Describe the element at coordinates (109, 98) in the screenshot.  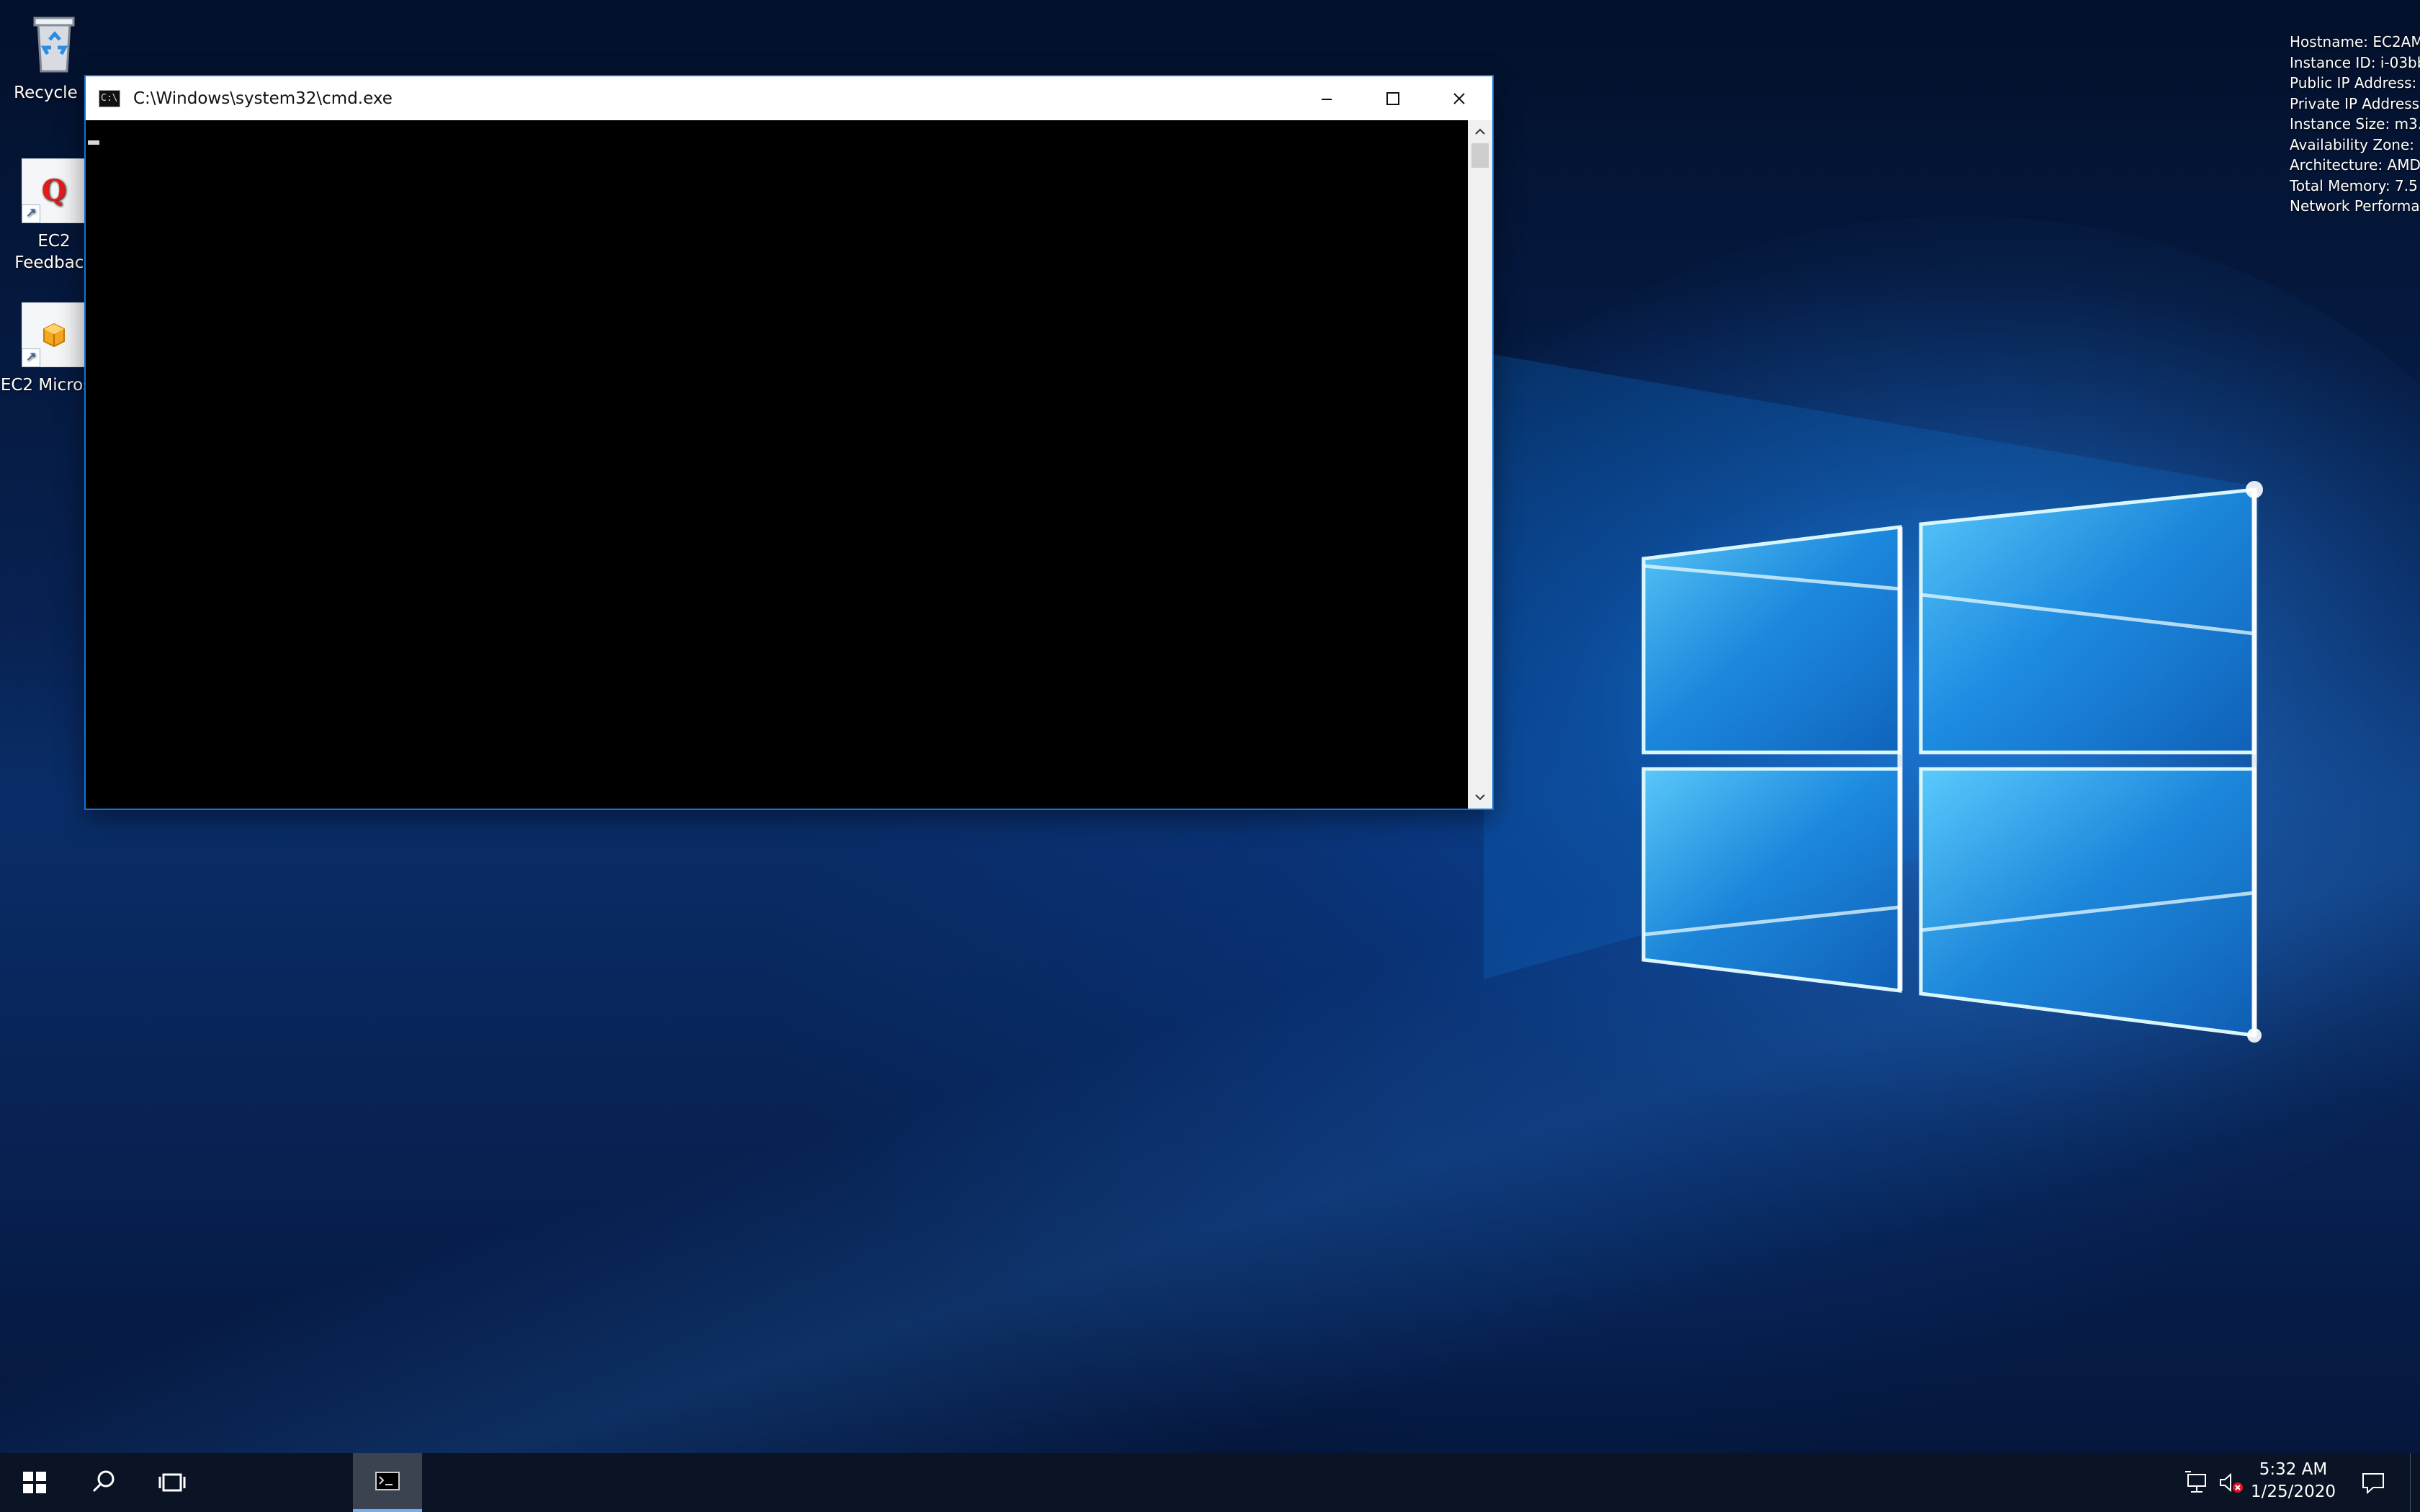
I see `cmd-icon: C:\` at that location.